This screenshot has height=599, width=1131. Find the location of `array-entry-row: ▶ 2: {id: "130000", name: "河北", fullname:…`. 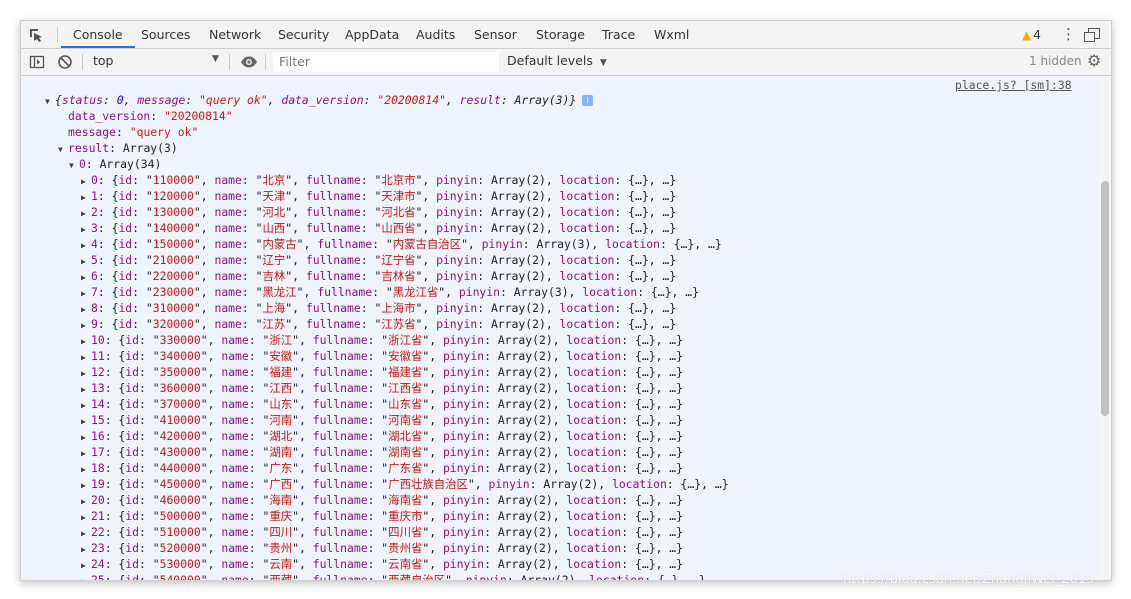

array-entry-row: ▶ 2: {id: "130000", name: "河北", fullname:… is located at coordinates (378, 212).